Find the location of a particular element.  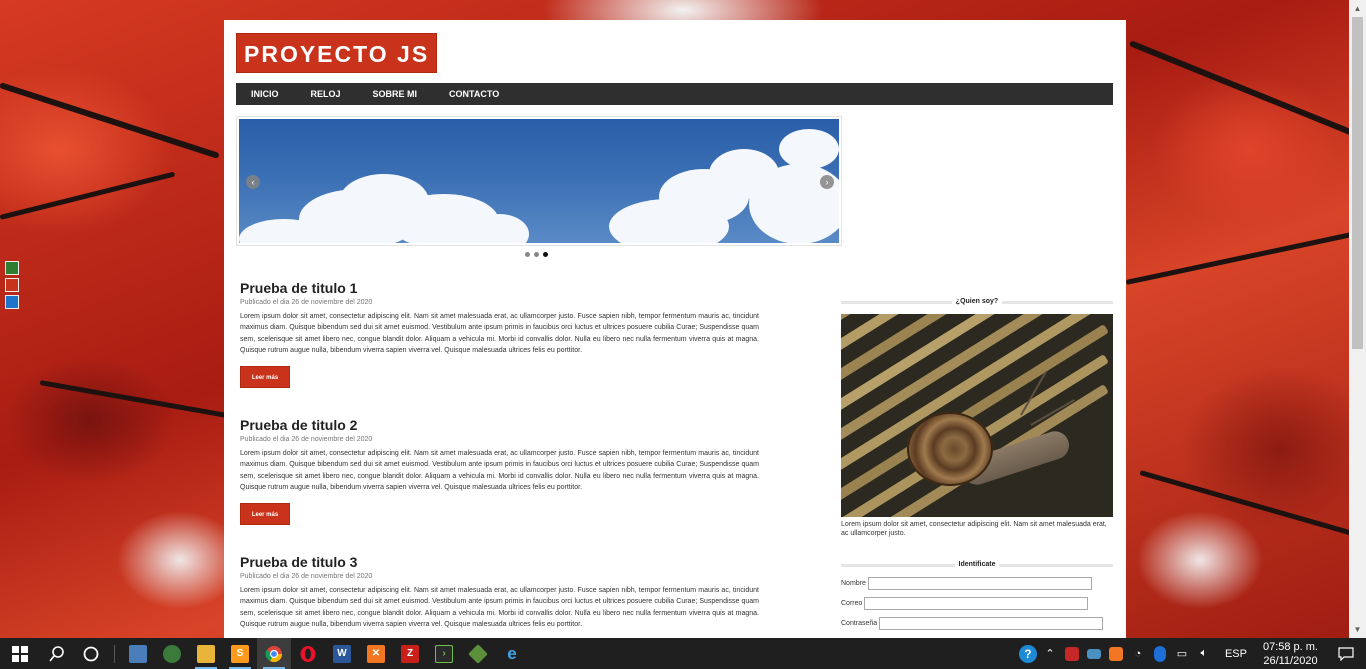

chevron-up-icon: ⌃ is located at coordinates (1050, 653).